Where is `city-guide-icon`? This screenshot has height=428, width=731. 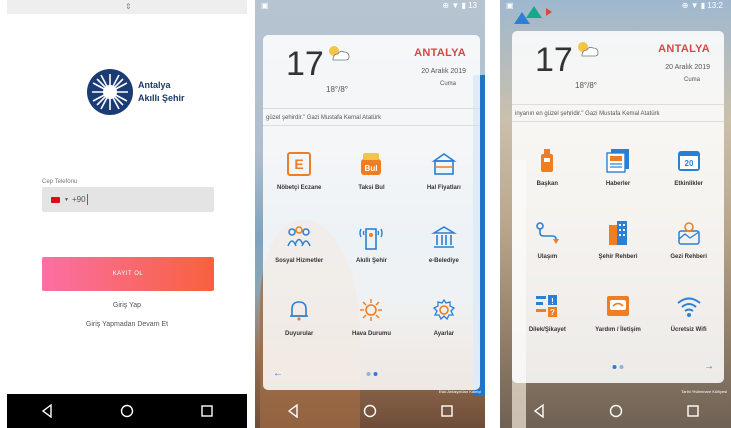 city-guide-icon is located at coordinates (618, 233).